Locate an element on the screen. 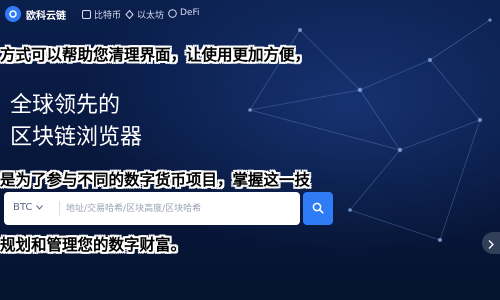 The image size is (500, 300). chain-select: BTC is located at coordinates (28, 207).